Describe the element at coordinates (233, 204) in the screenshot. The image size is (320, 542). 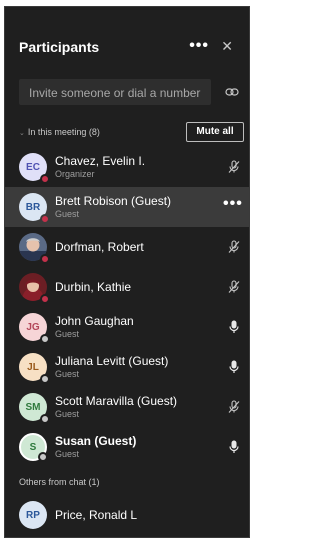
I see `more-options-icon: •••` at that location.